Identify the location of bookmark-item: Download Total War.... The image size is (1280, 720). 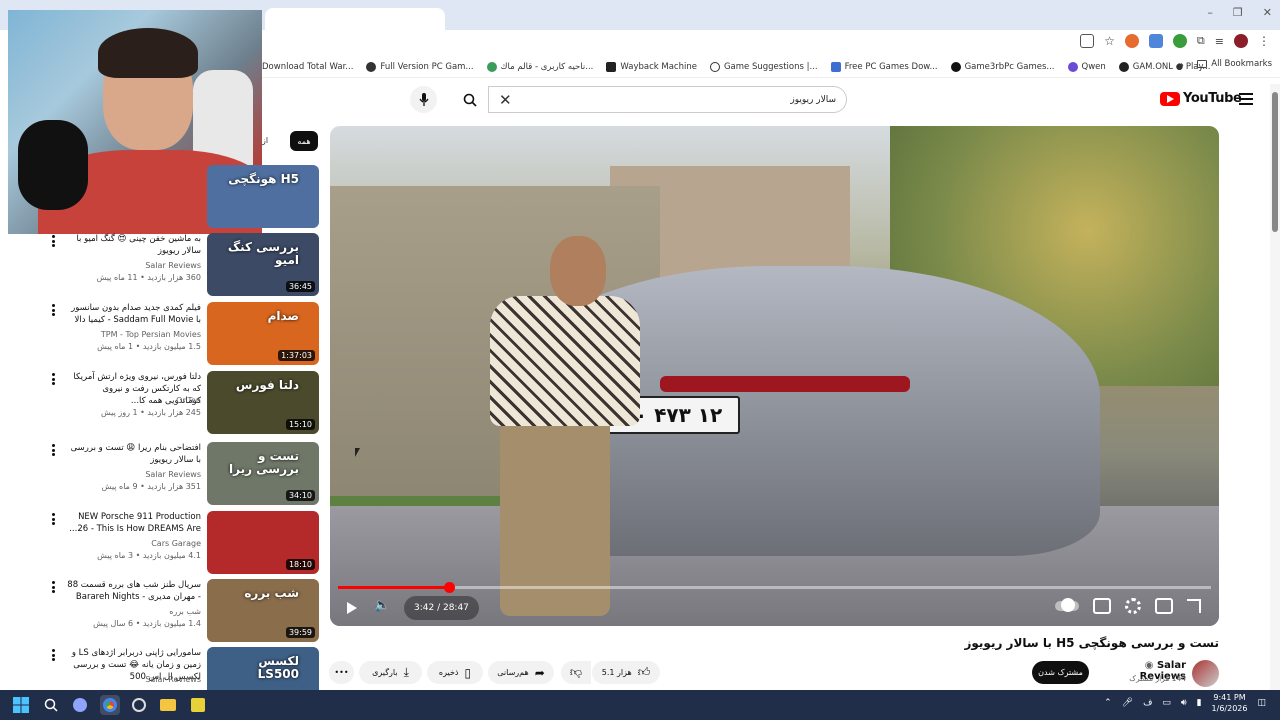
(307, 67).